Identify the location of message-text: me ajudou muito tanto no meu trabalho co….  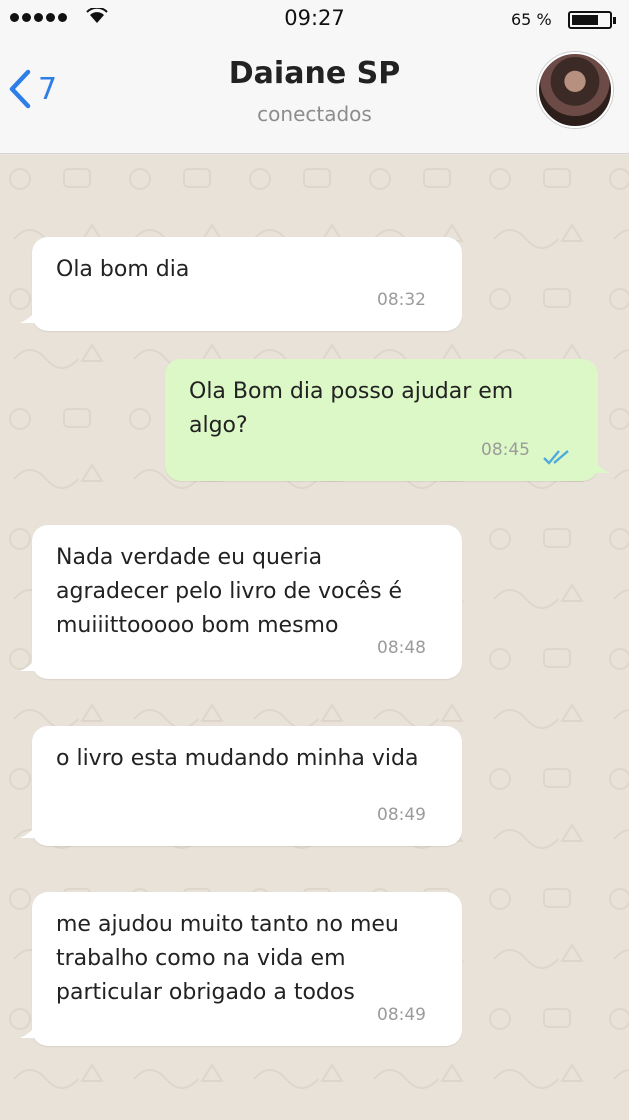
(227, 958).